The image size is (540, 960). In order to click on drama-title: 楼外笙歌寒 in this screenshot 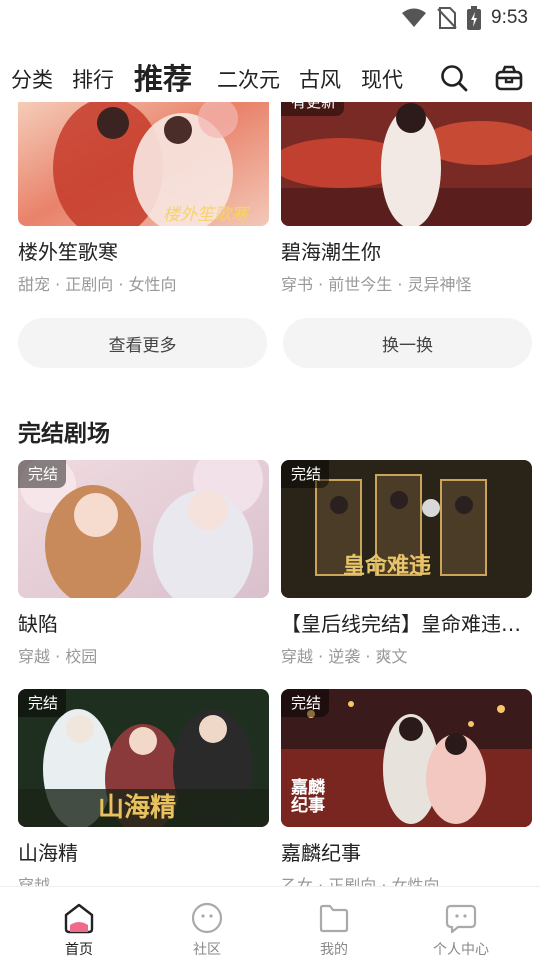, I will do `click(68, 252)`.